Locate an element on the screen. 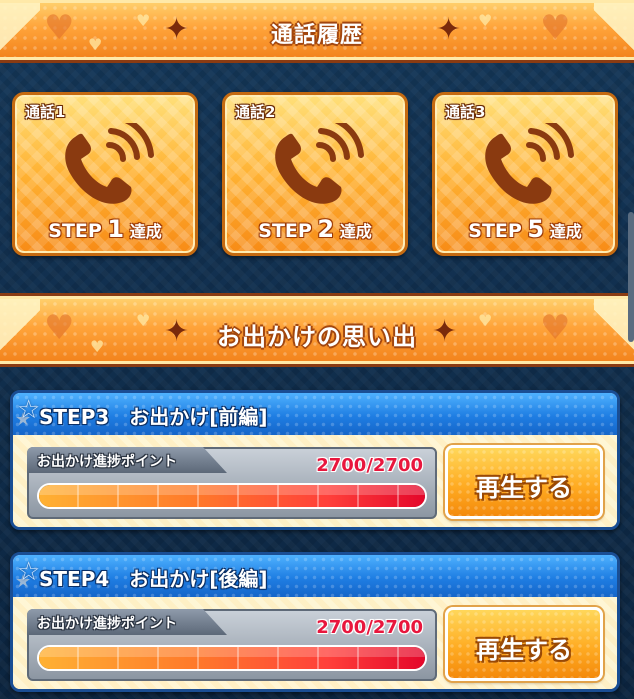 Image resolution: width=634 pixels, height=699 pixels. call-history-banner: ♥ ♥ ♥ ♥ ♥ ✦ ✦ 通話履歴 is located at coordinates (317, 30).